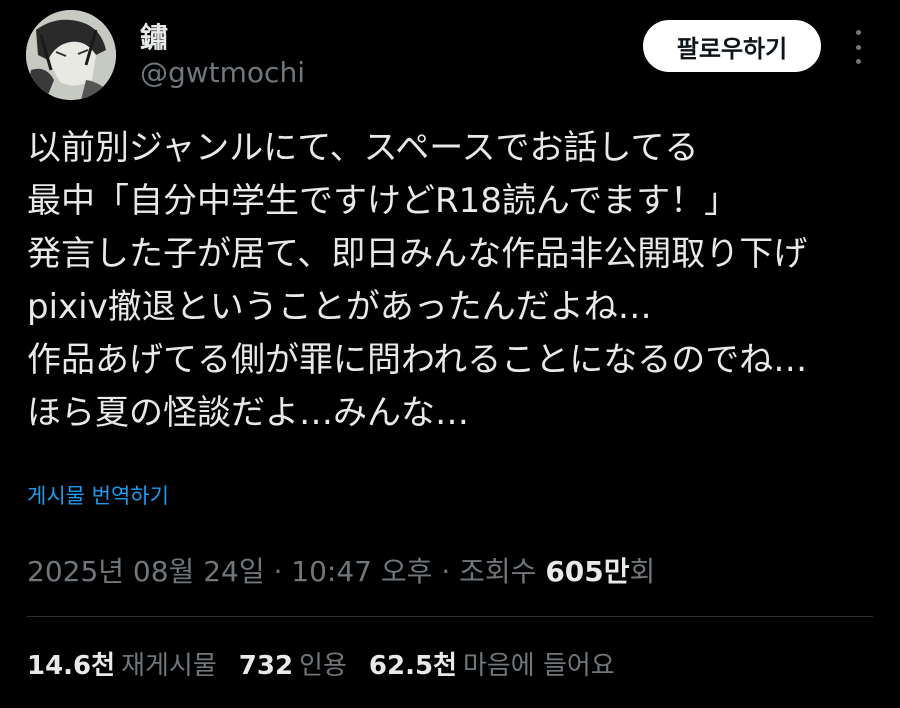  I want to click on more-options-icon, so click(858, 47).